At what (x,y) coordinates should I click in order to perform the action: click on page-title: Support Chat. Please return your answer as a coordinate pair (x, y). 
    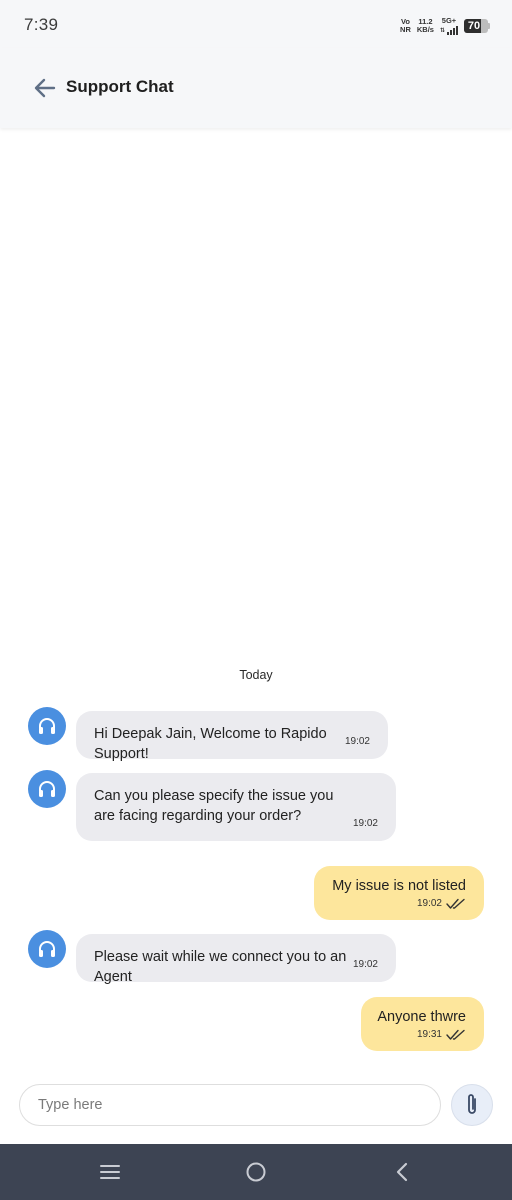
    Looking at the image, I should click on (120, 86).